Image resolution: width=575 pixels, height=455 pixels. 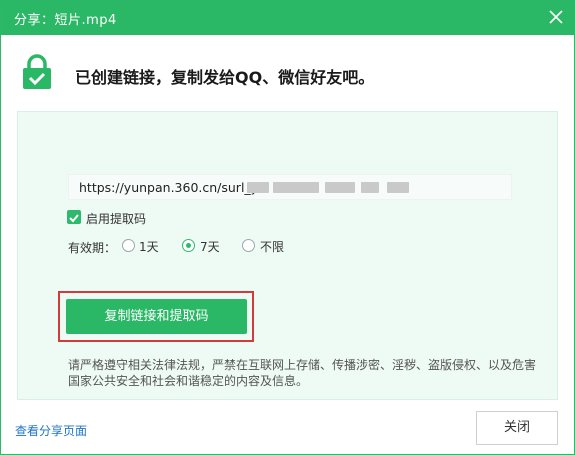 I want to click on copy-link-and-code-button: 复制链接和提取码, so click(x=156, y=316).